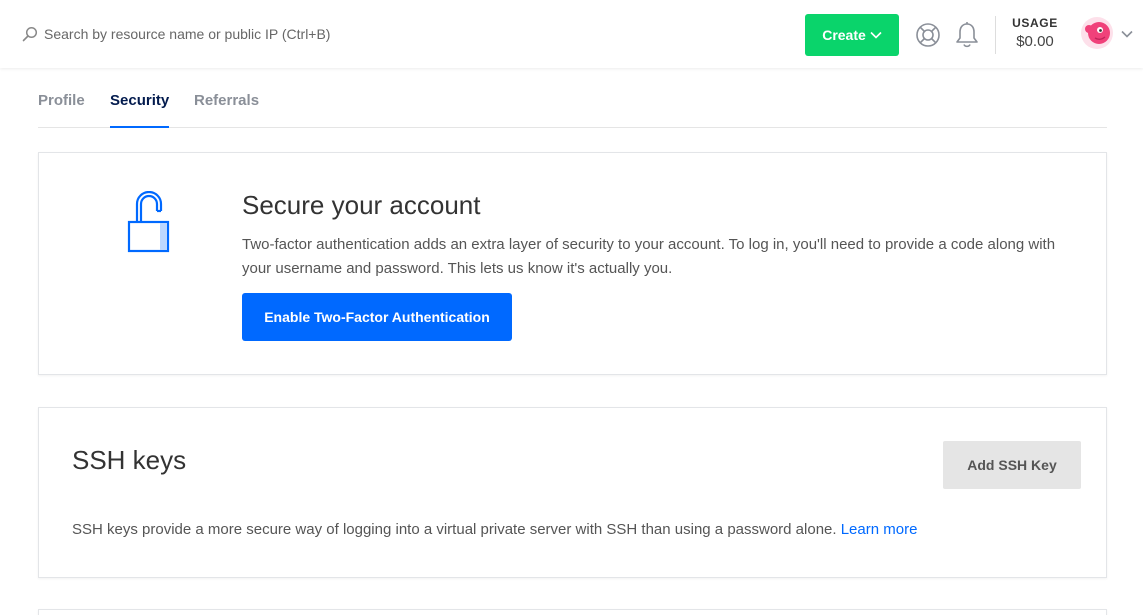 Image resolution: width=1143 pixels, height=615 pixels. I want to click on settings-tabs: Profile Security Referrals, so click(572, 98).